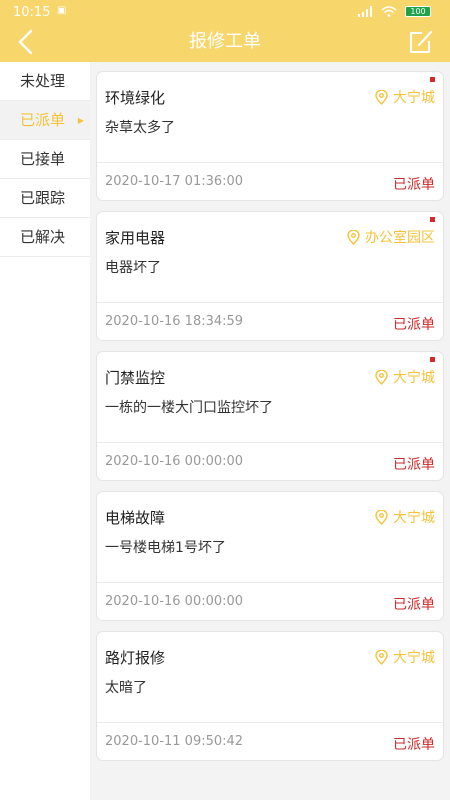 The height and width of the screenshot is (800, 450). I want to click on sidebar-item-label: 已接单, so click(43, 159).